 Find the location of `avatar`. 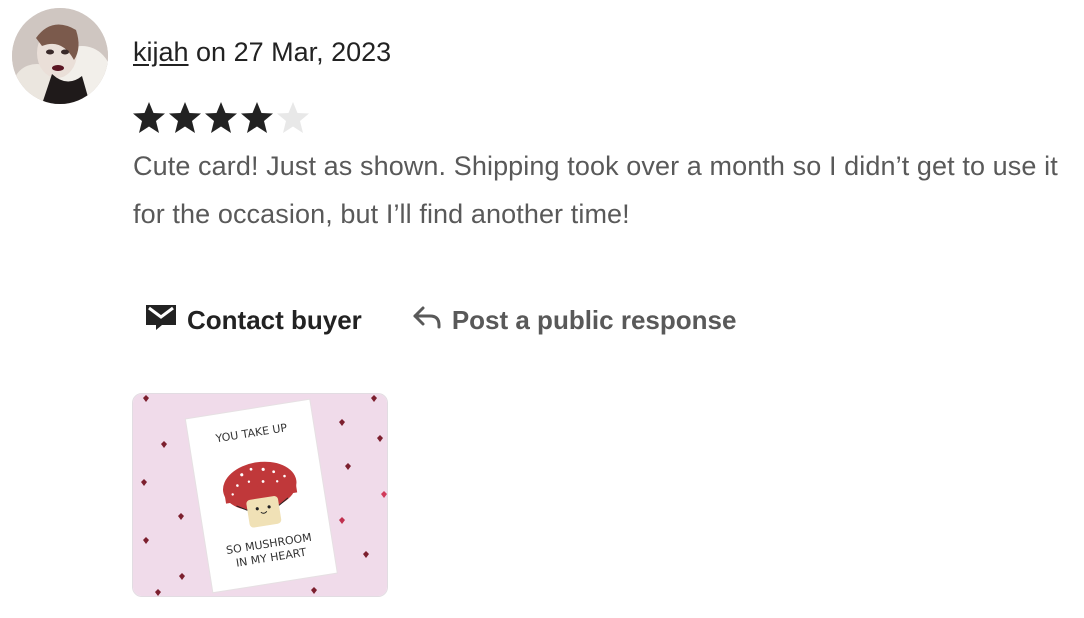

avatar is located at coordinates (60, 56).